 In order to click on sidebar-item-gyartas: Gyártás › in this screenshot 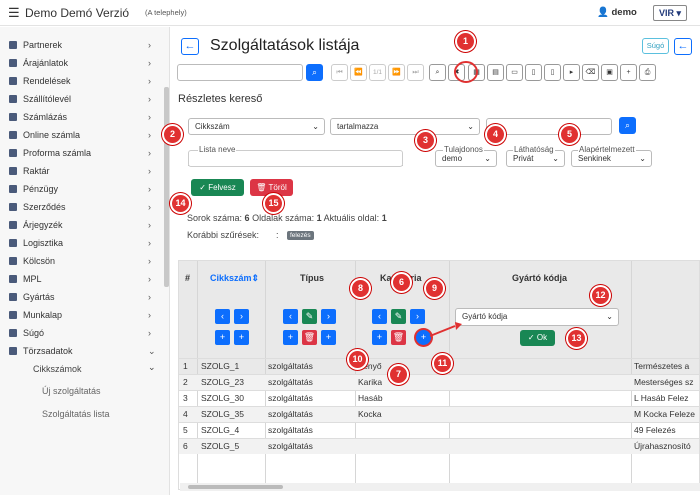, I will do `click(81, 297)`.